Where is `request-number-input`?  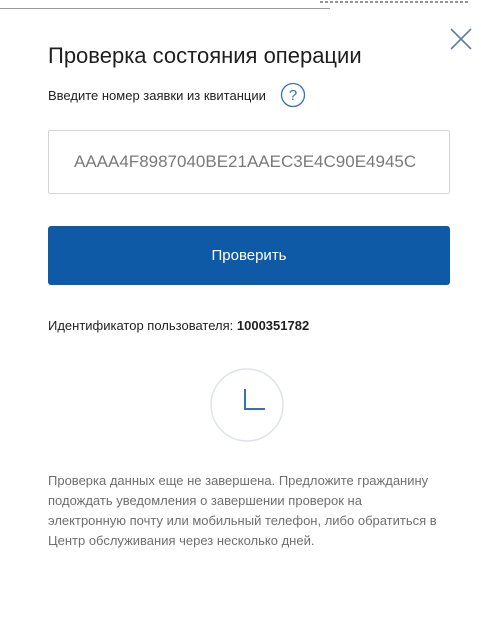
request-number-input is located at coordinates (249, 162).